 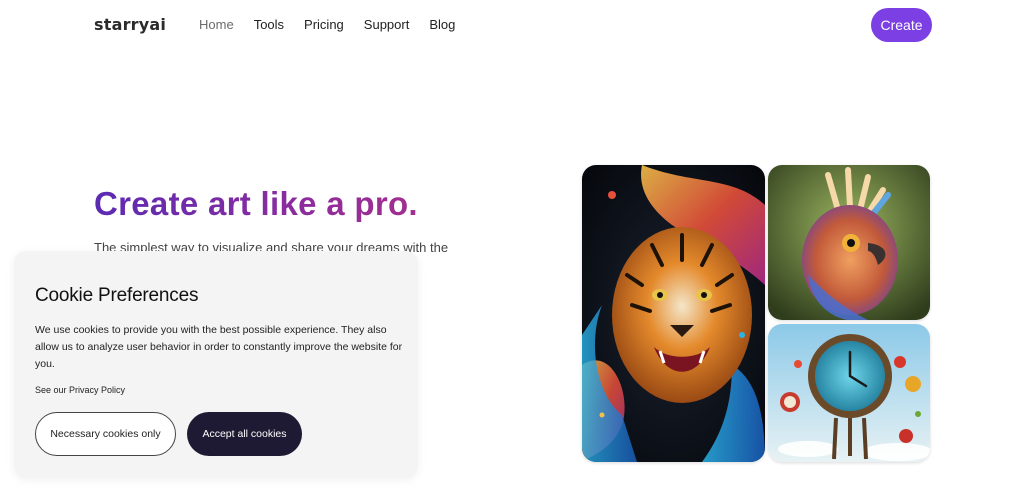 I want to click on hero-title: Create art like a pro., so click(x=256, y=203).